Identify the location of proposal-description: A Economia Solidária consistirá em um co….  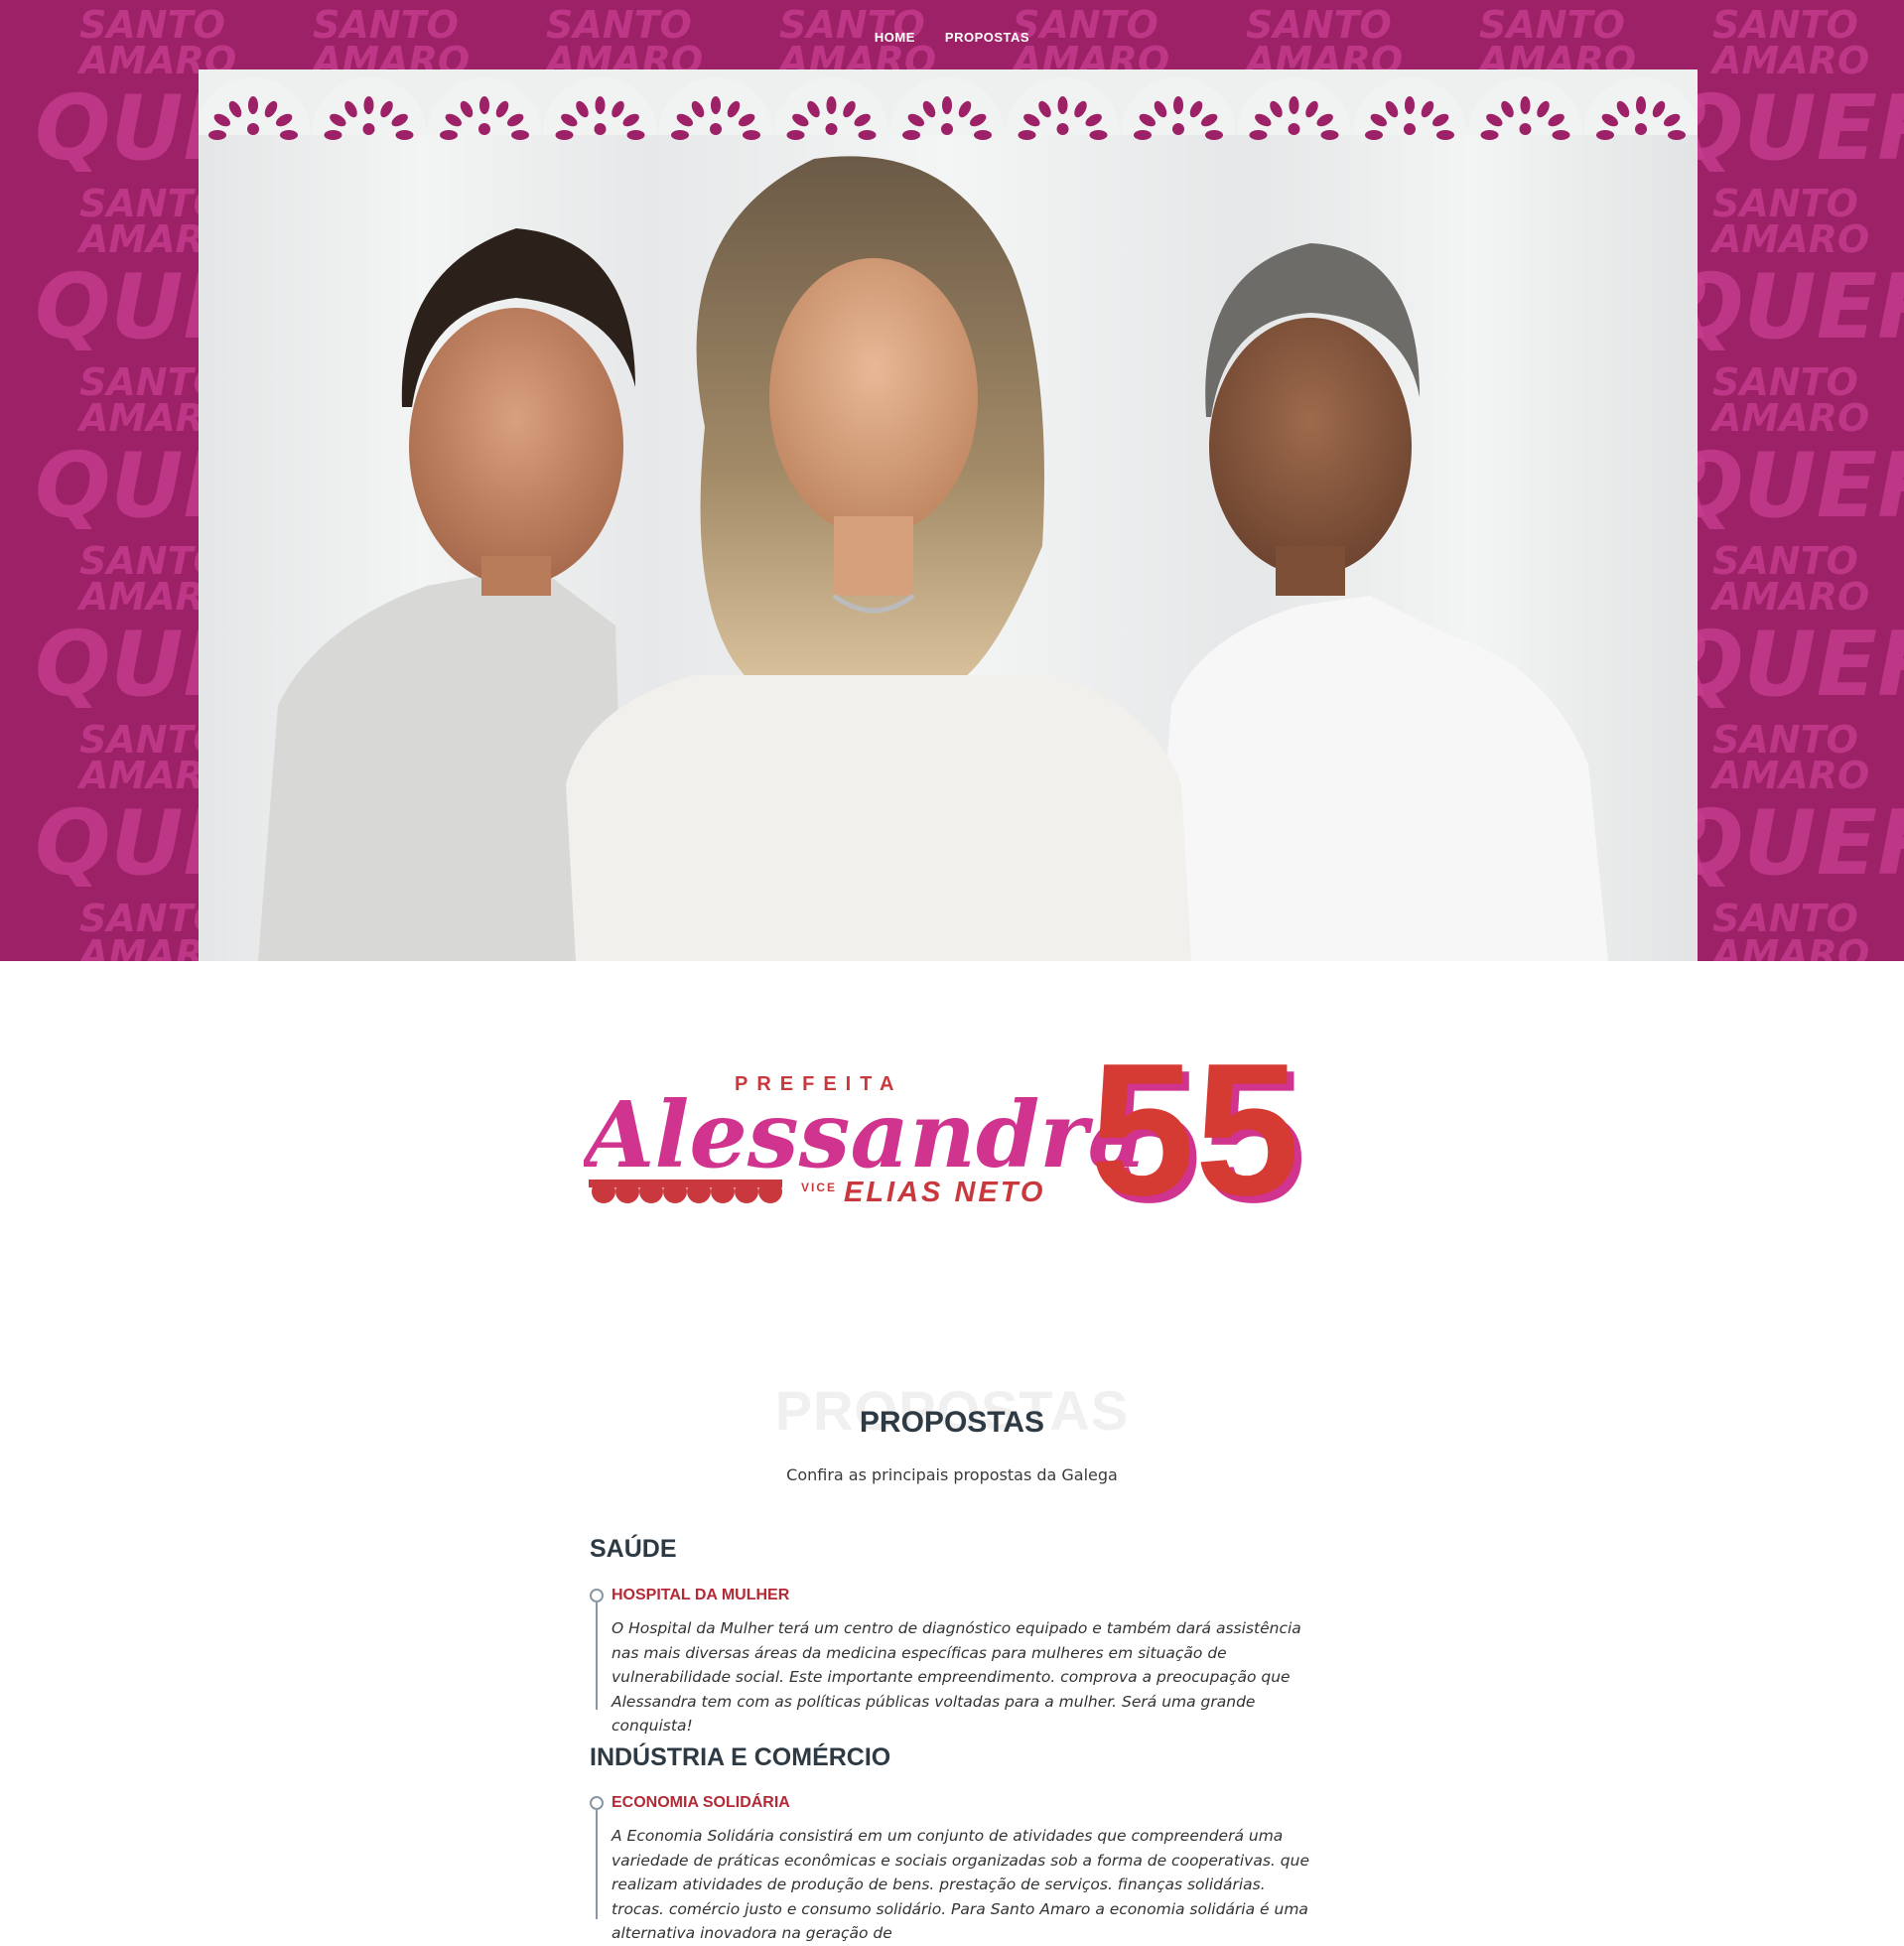
(960, 1884).